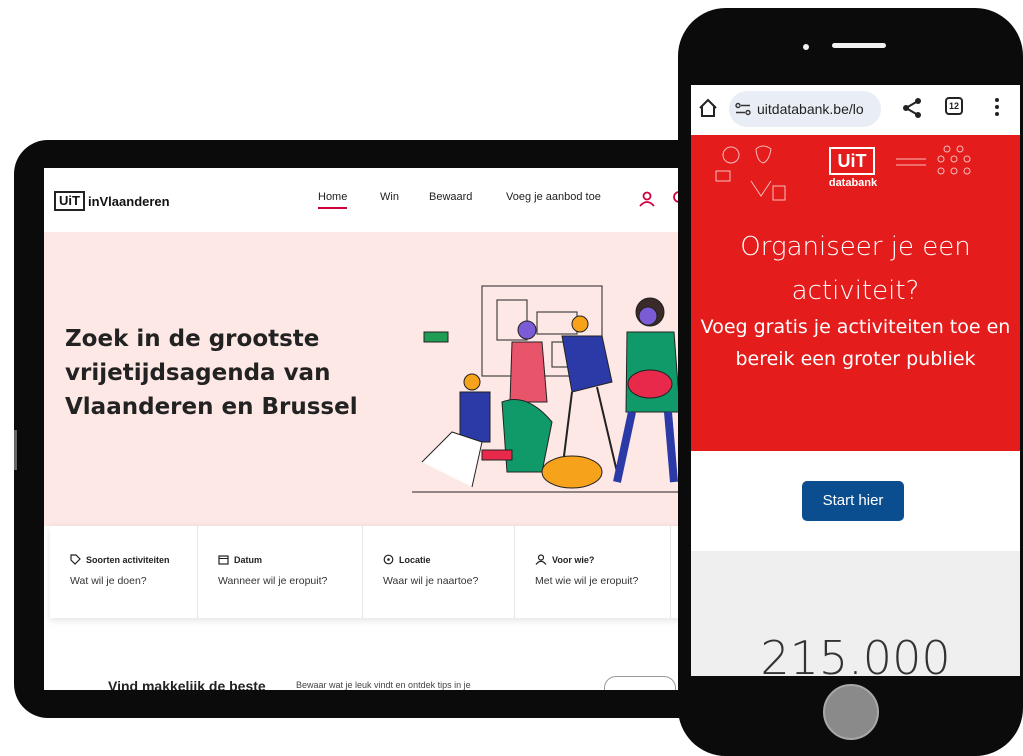  Describe the element at coordinates (553, 197) in the screenshot. I see `nav-voeg-aanbod: Voeg je aanbod toe` at that location.